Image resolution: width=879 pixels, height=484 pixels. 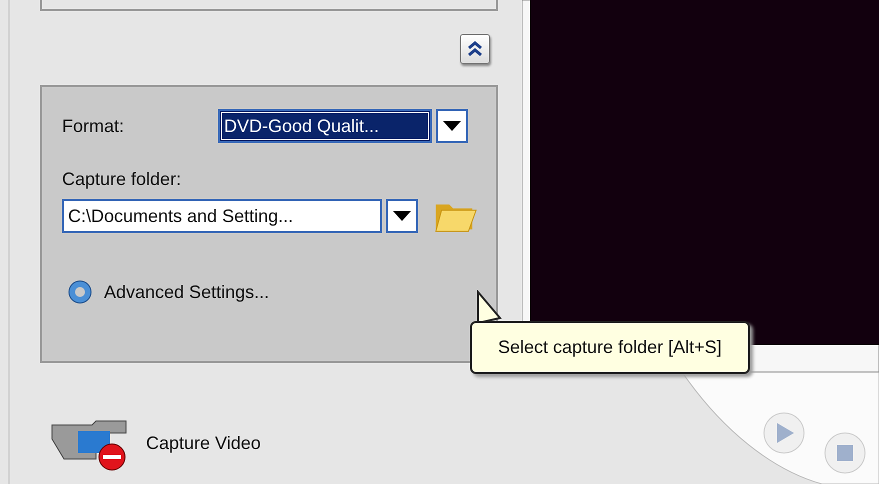 What do you see at coordinates (610, 347) in the screenshot?
I see `tooltip: Select capture folder [Alt+S]` at bounding box center [610, 347].